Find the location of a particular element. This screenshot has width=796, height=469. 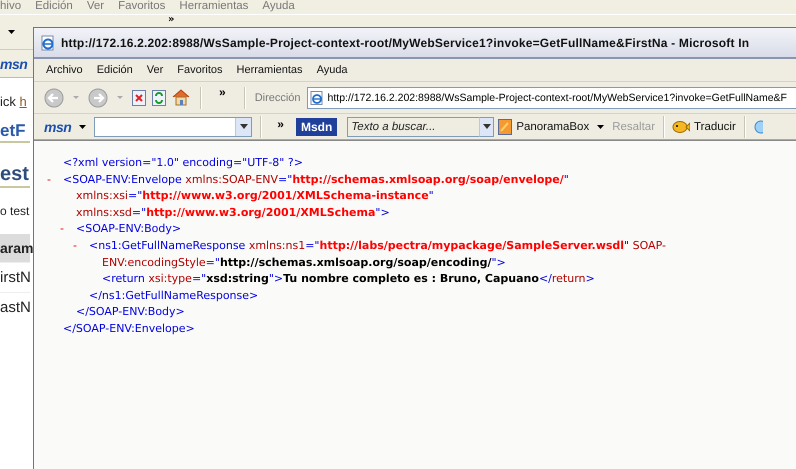

intro-text: ick h is located at coordinates (13, 101).